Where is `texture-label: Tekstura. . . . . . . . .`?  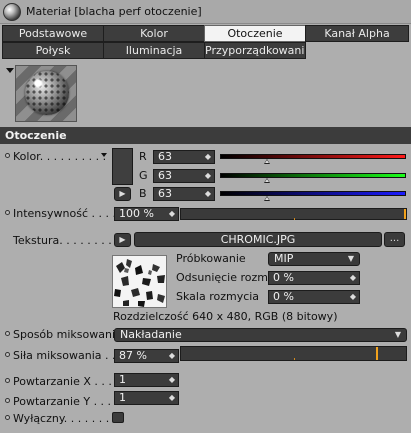
texture-label: Tekstura. . . . . . . . . is located at coordinates (66, 240).